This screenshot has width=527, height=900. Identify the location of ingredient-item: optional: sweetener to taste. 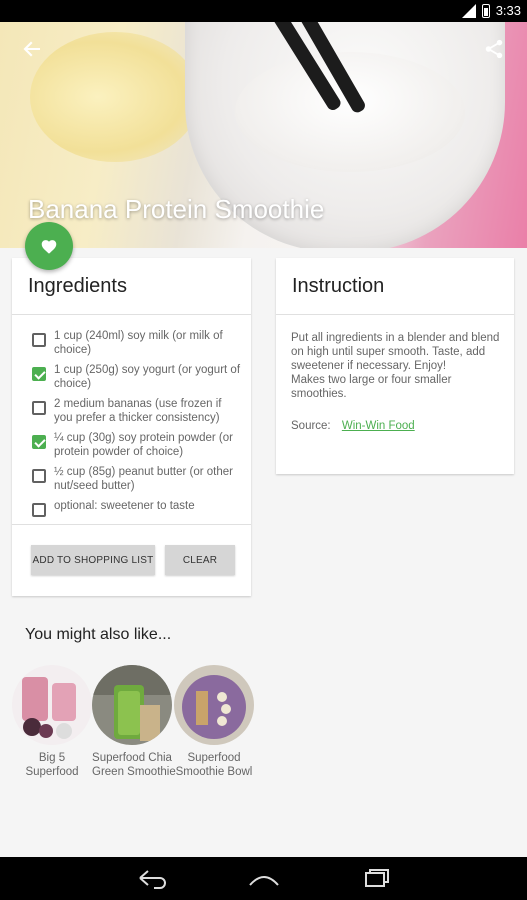
(136, 508).